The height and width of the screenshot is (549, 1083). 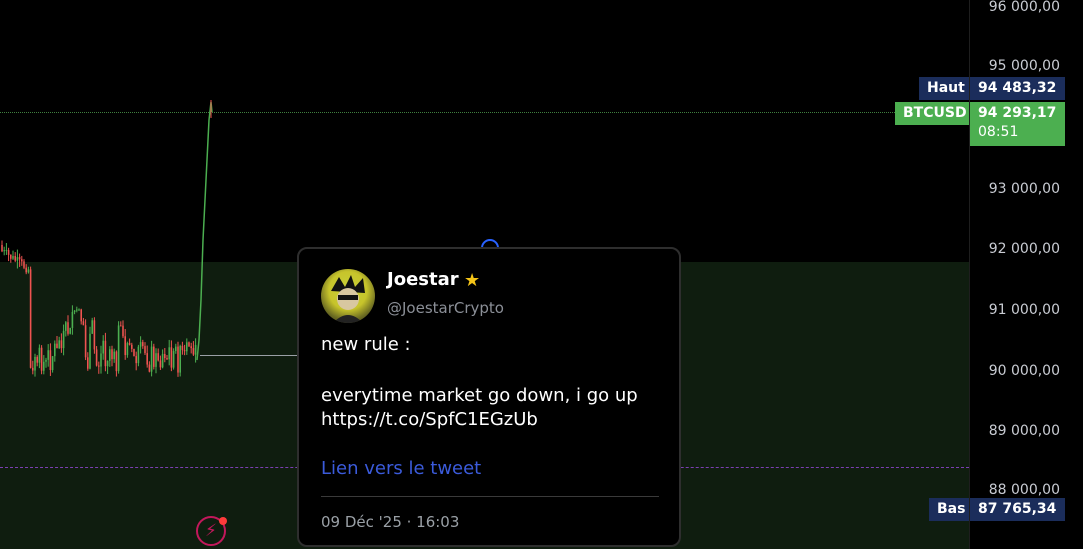 What do you see at coordinates (223, 521) in the screenshot?
I see `alert-notification-dot` at bounding box center [223, 521].